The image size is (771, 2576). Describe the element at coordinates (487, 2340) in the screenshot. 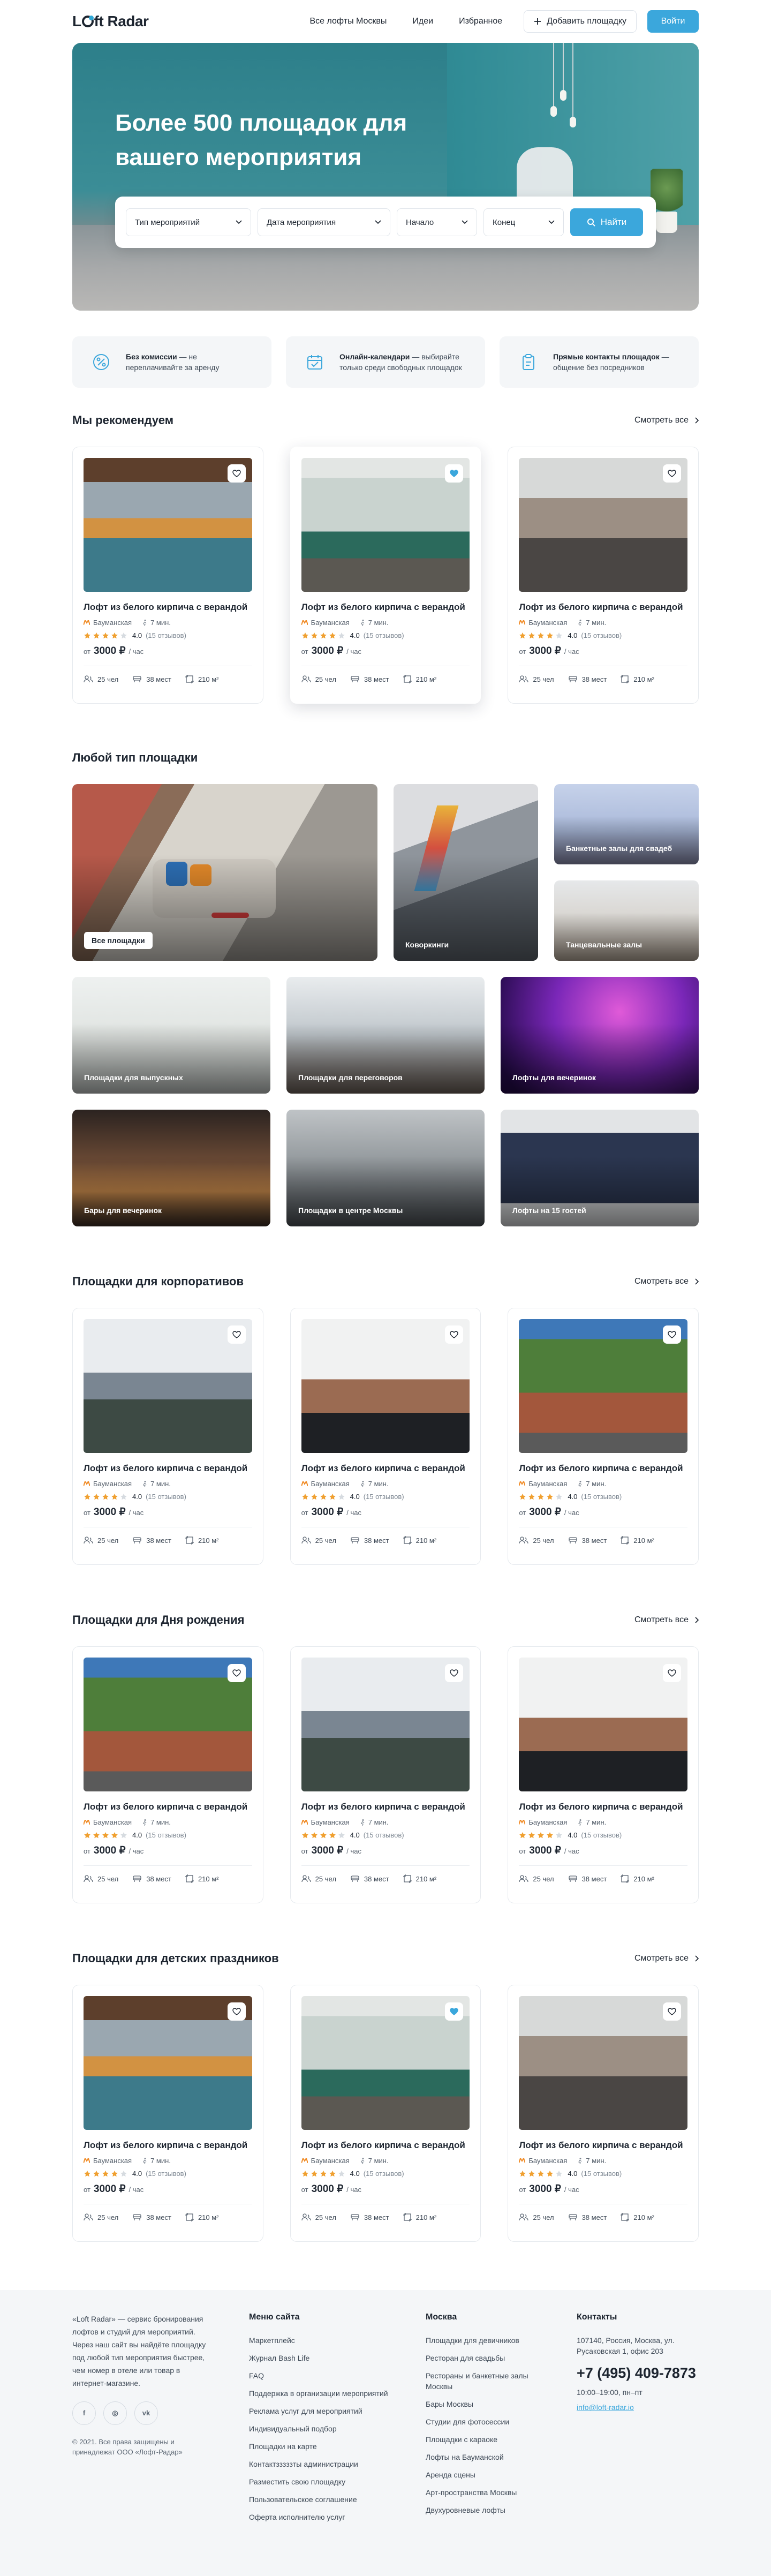

I see `footer-link: Площадки для девичников` at that location.